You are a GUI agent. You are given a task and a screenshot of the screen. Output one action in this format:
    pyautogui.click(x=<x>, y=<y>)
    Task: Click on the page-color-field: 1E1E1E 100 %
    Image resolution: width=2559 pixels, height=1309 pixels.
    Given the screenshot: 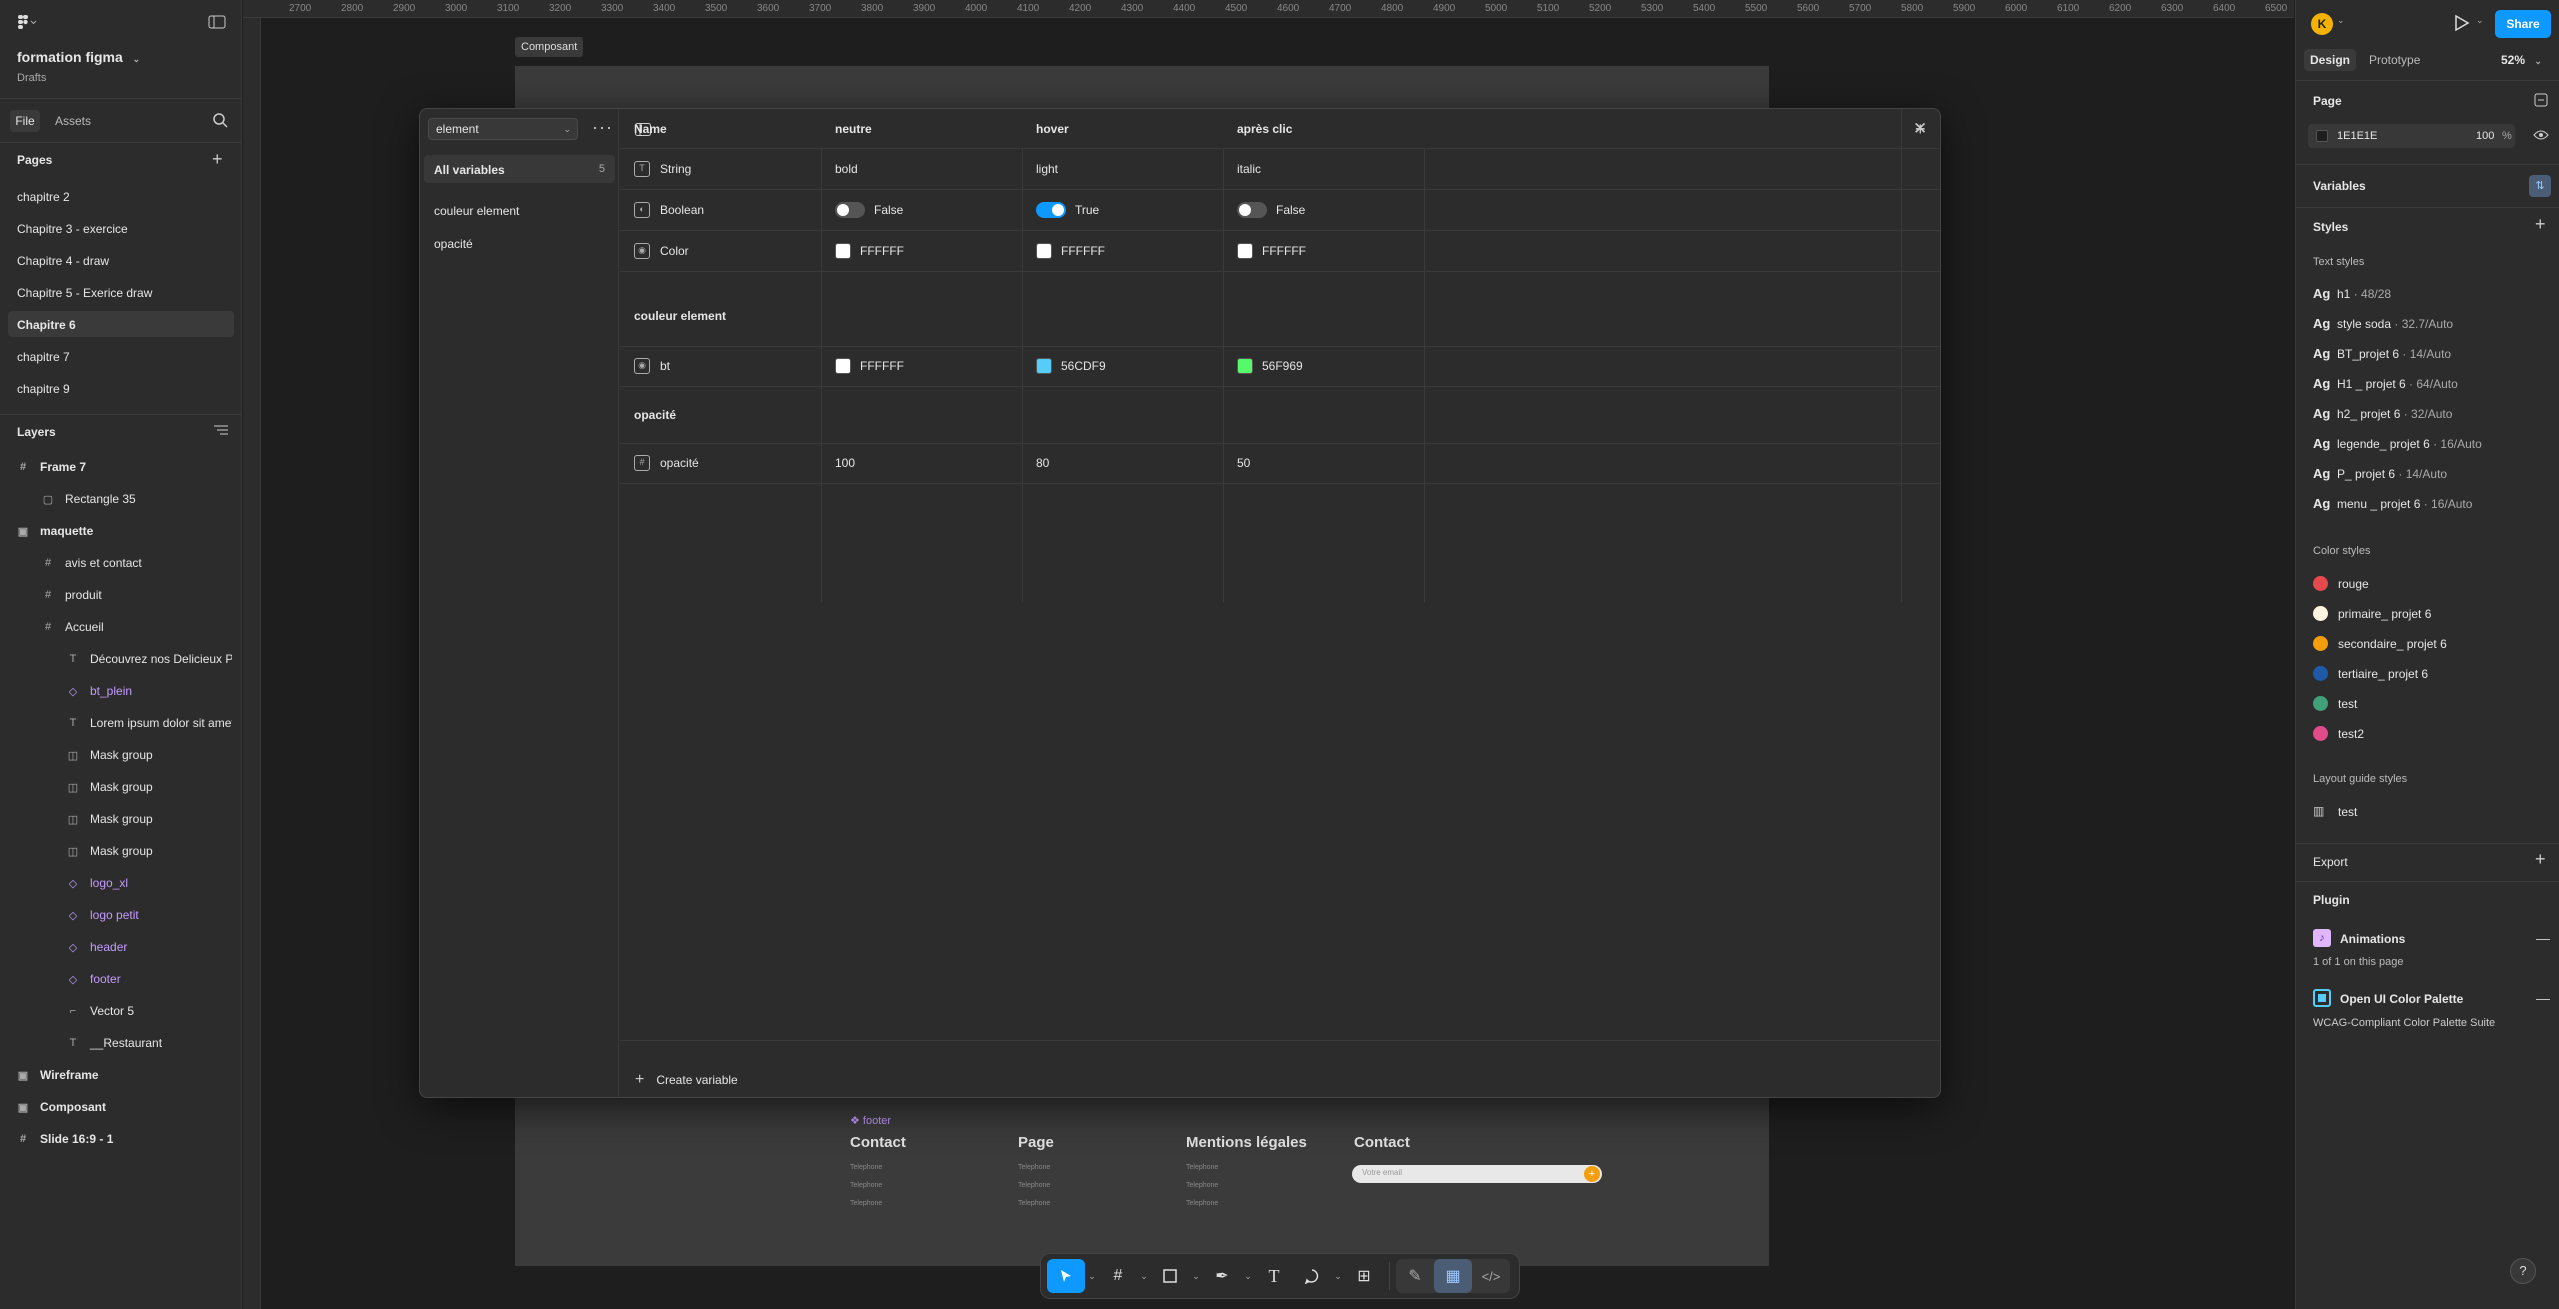 What is the action you would take?
    pyautogui.click(x=2411, y=136)
    